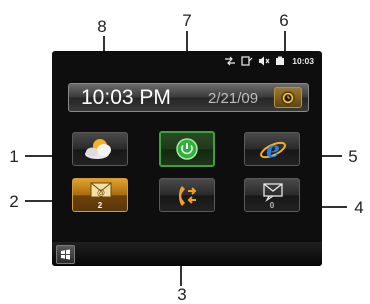 Image resolution: width=370 pixels, height=304 pixels. I want to click on email-badge: 2, so click(100, 205).